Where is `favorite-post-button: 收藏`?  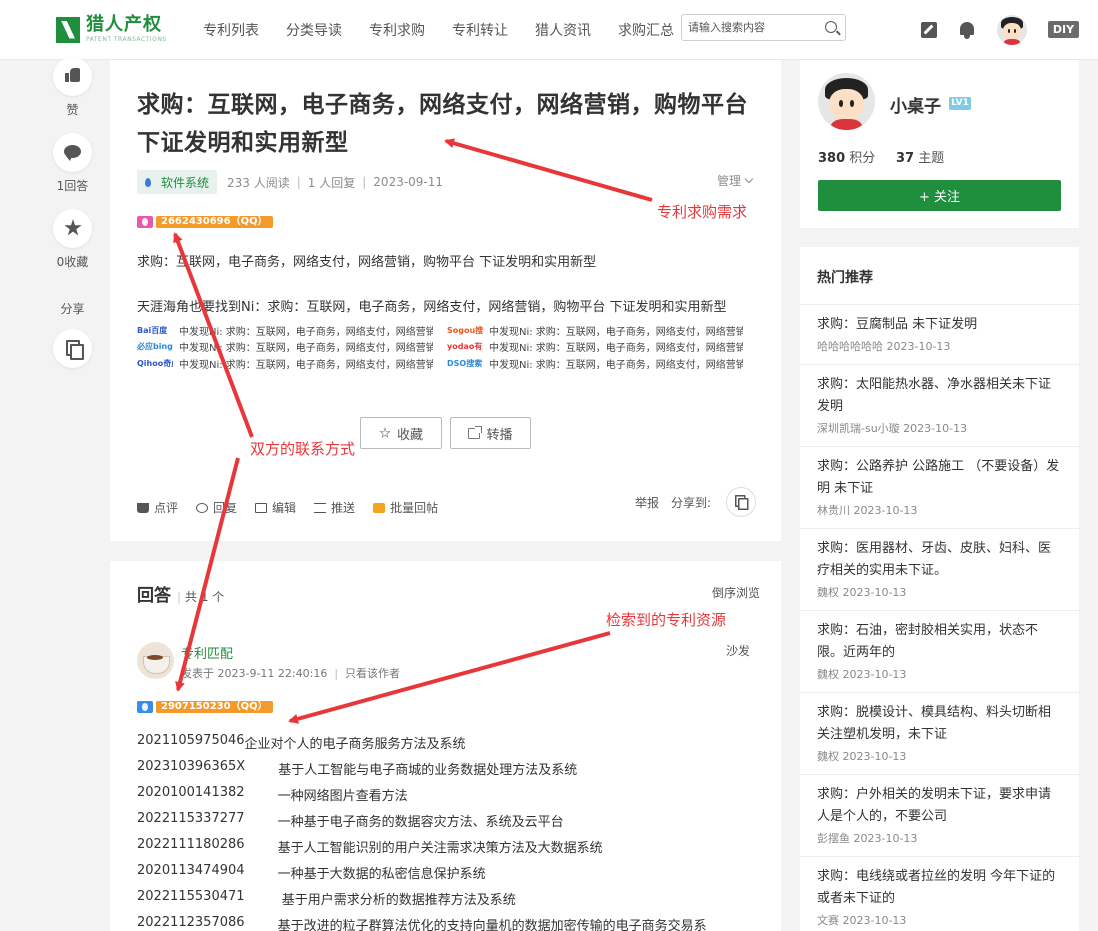 favorite-post-button: 收藏 is located at coordinates (401, 433).